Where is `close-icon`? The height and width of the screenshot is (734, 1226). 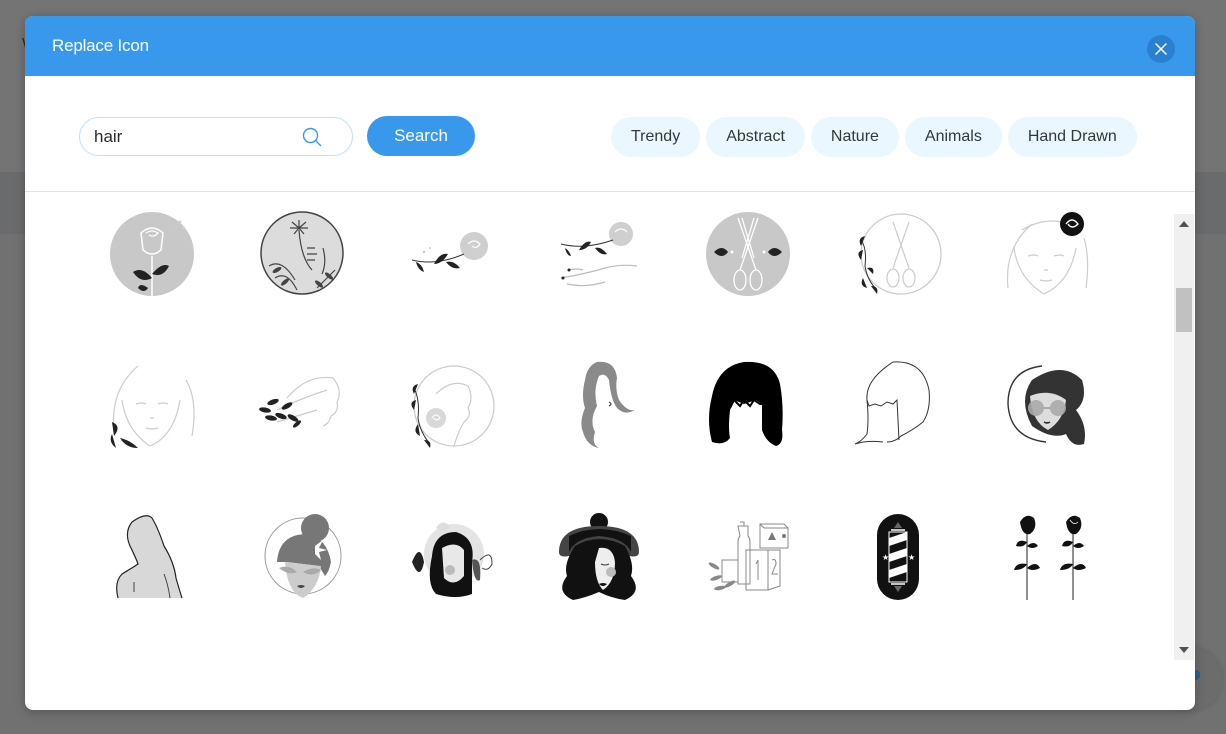
close-icon is located at coordinates (1161, 49).